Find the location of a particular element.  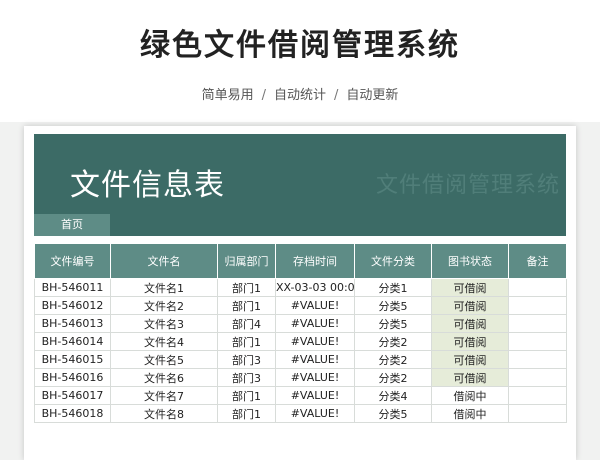

feature-auto-update: 自动更新 is located at coordinates (372, 95).